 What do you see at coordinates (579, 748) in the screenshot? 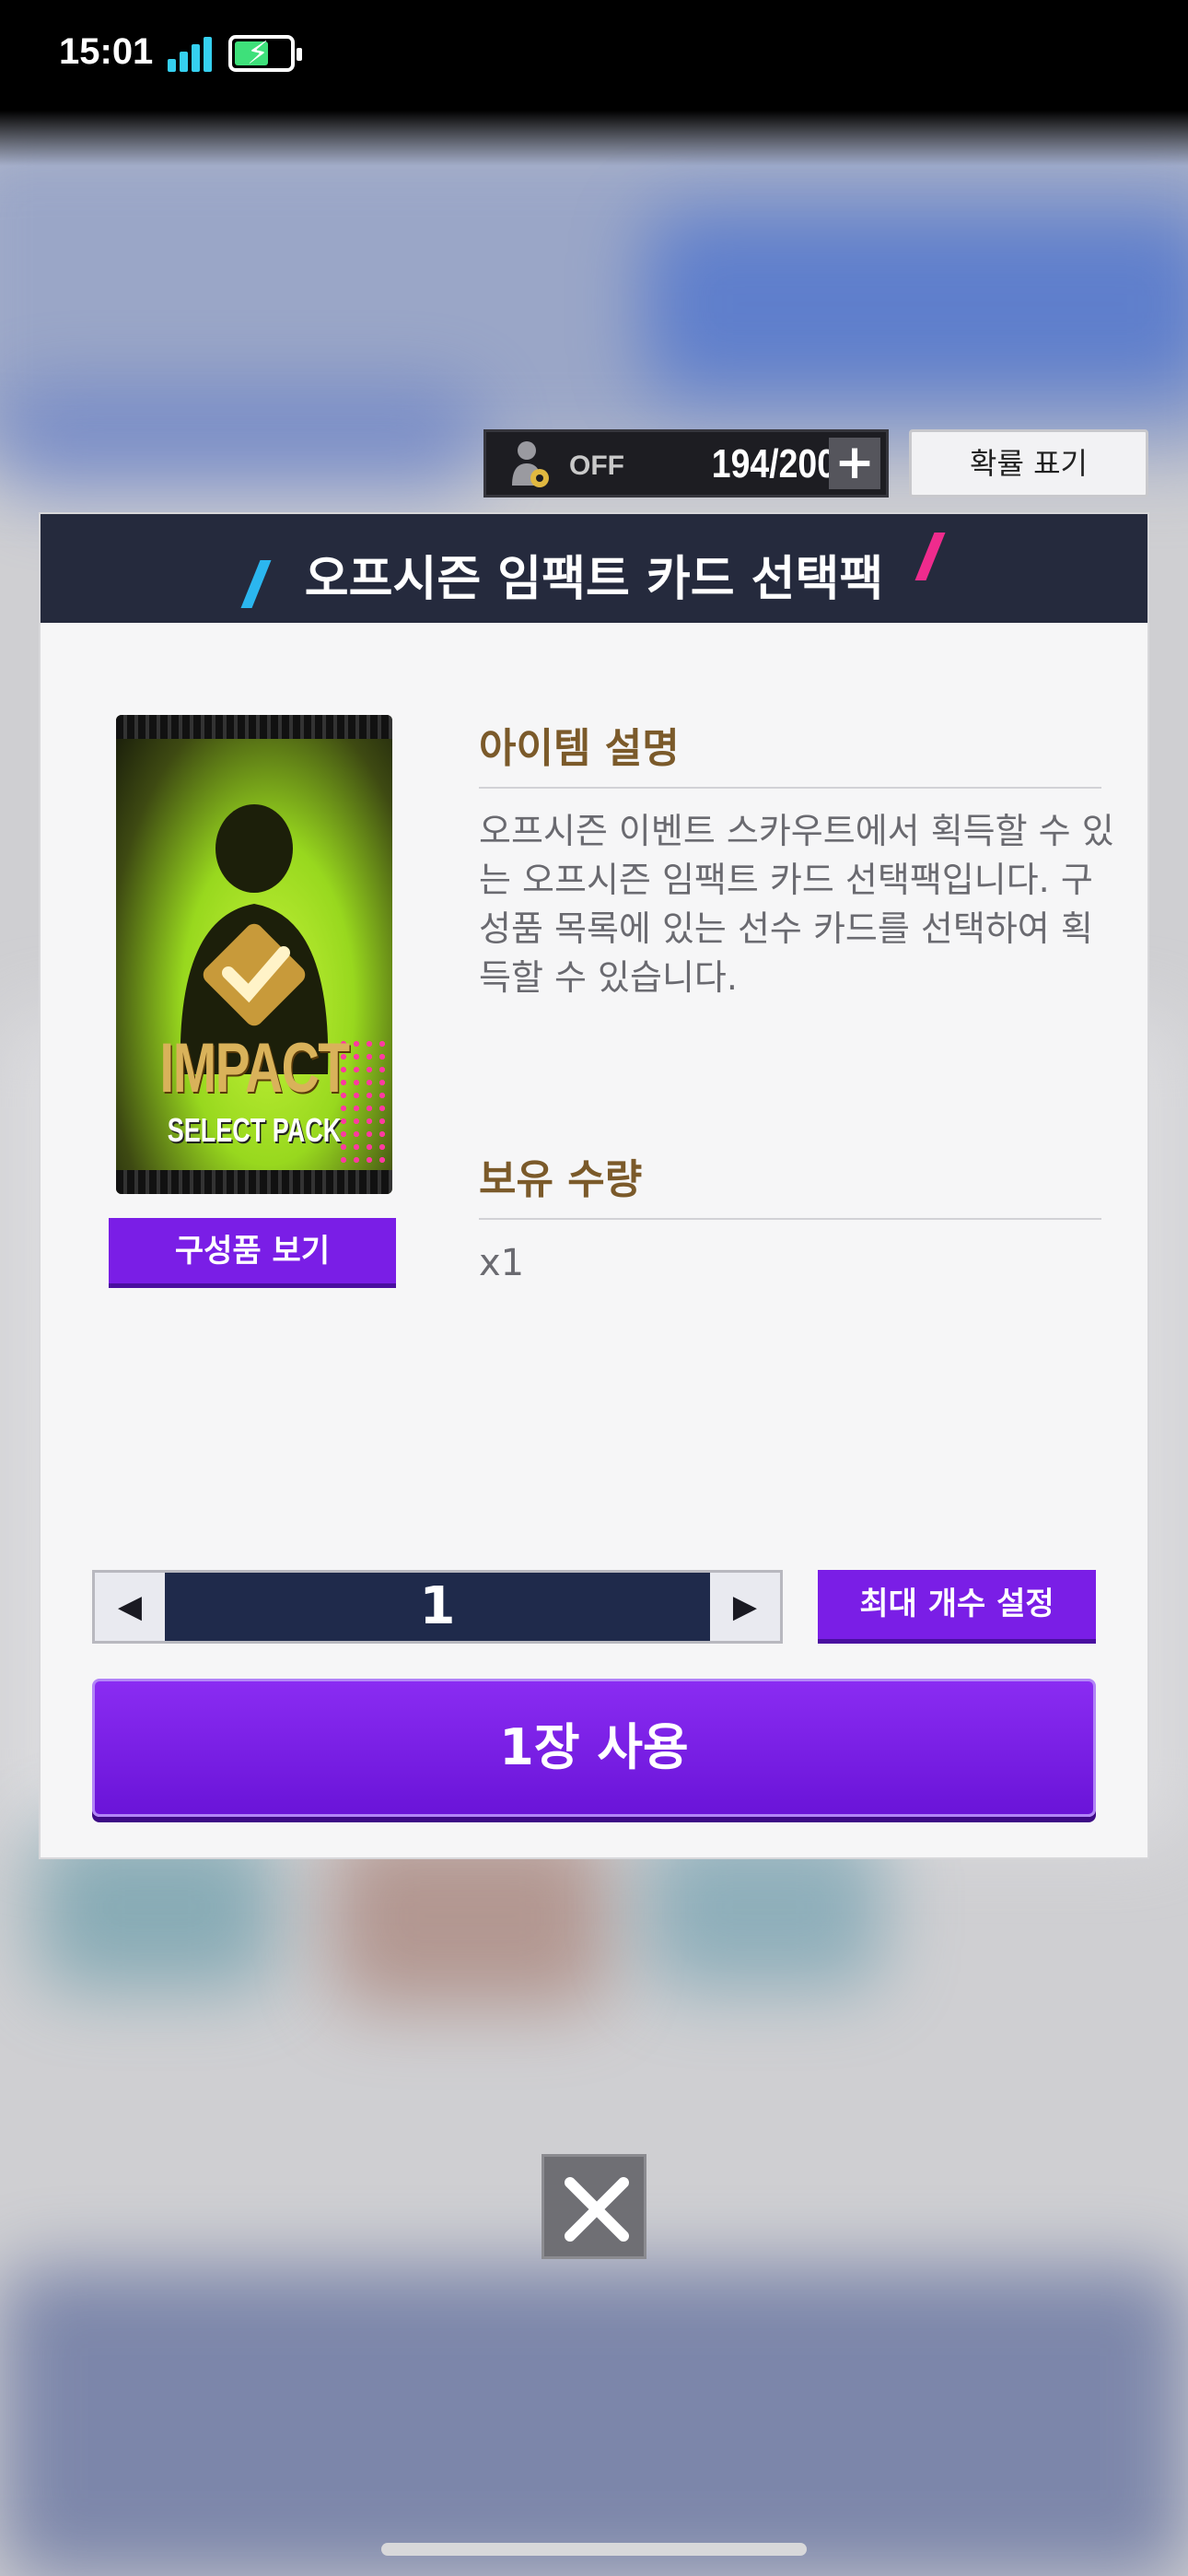
I see `description-heading: 아이템 설명` at bounding box center [579, 748].